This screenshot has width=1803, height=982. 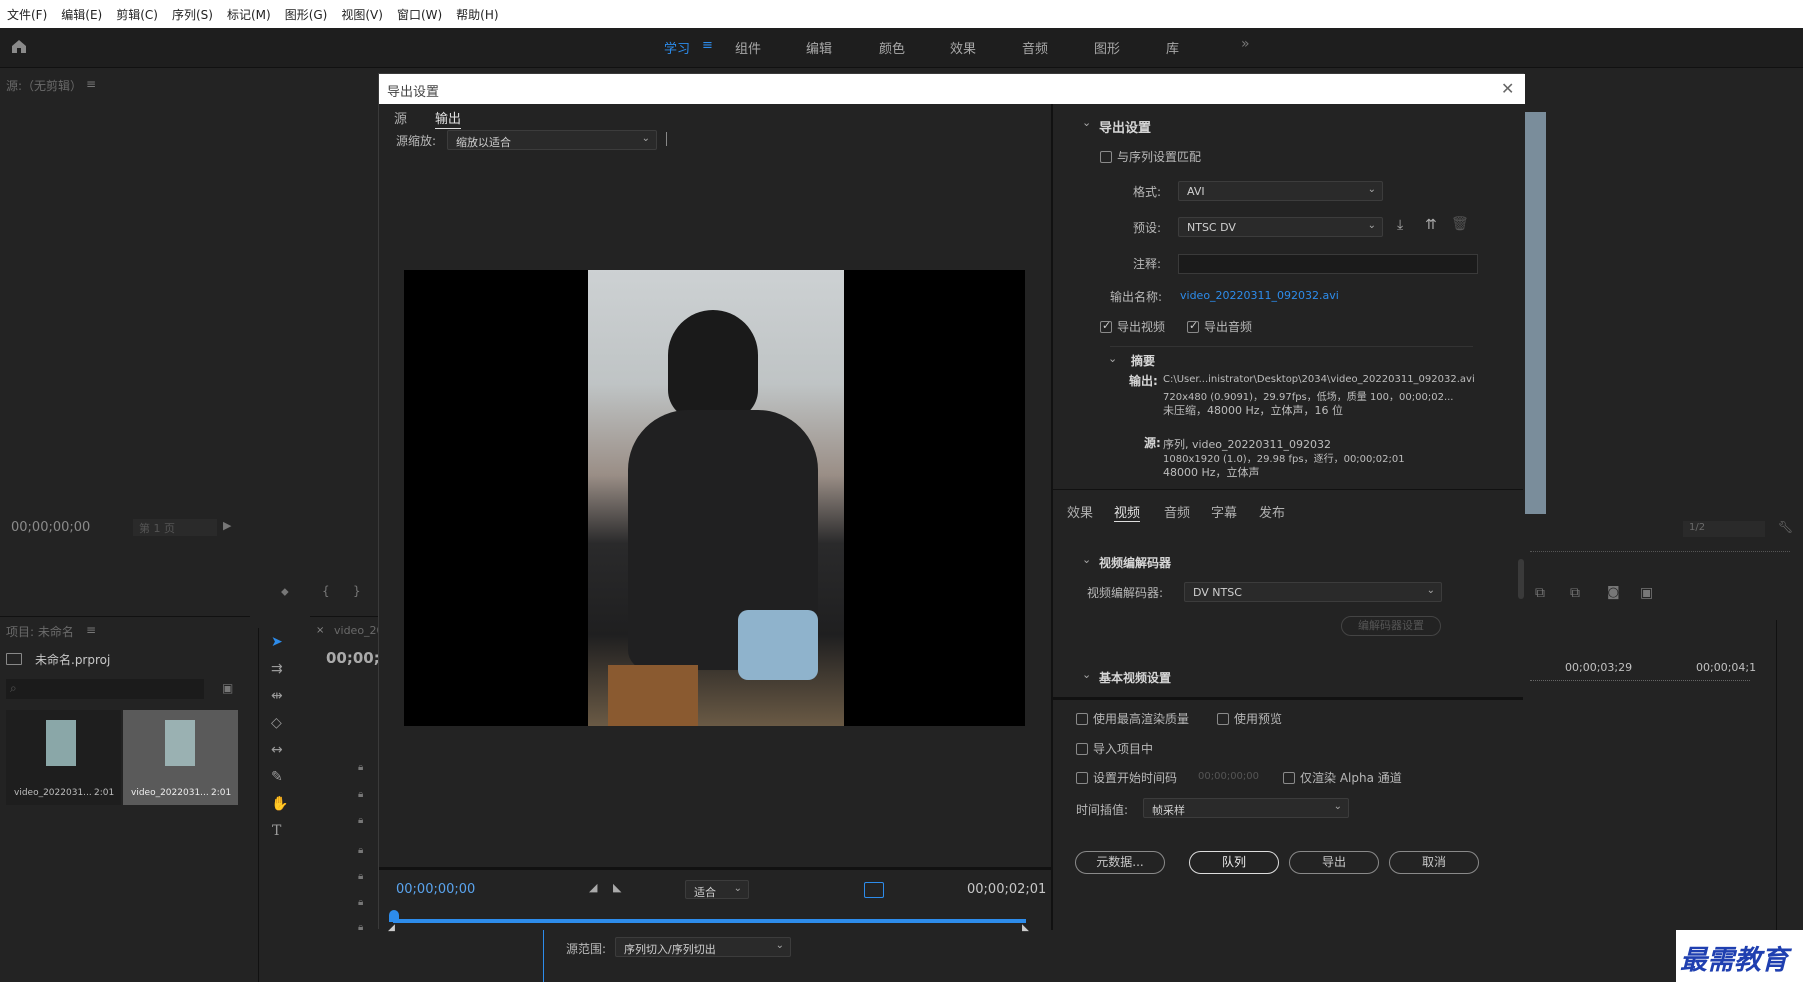 I want to click on menu-edit: 编辑(E), so click(x=81, y=14).